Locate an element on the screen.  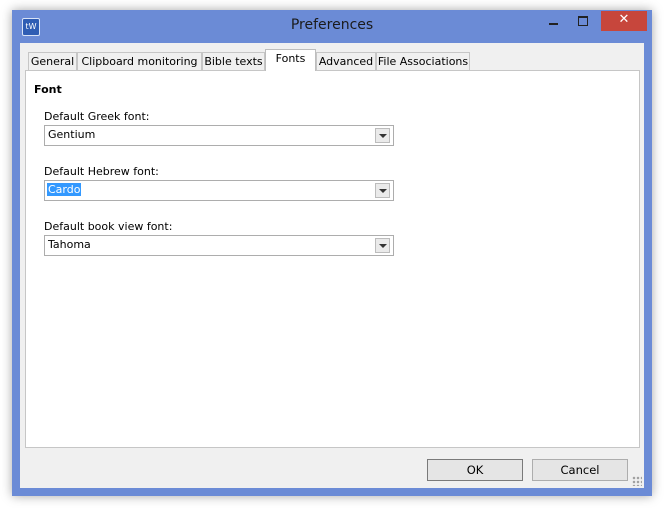
resize-grip-icon is located at coordinates (637, 481).